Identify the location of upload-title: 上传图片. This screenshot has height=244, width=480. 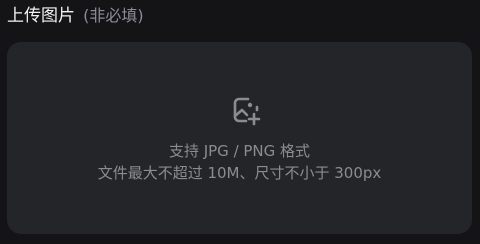
(41, 16).